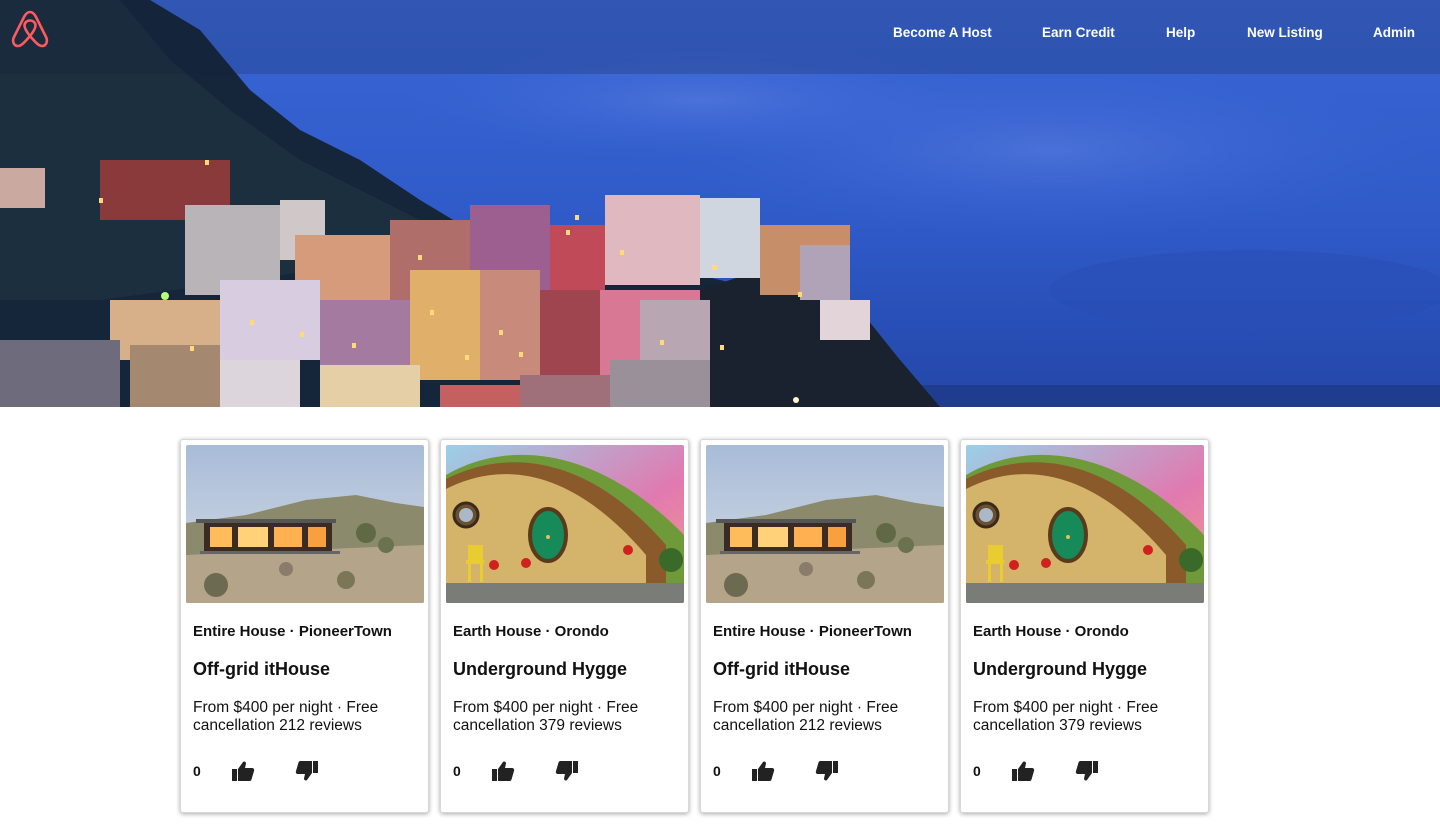  What do you see at coordinates (1180, 32) in the screenshot?
I see `nav-help: Help` at bounding box center [1180, 32].